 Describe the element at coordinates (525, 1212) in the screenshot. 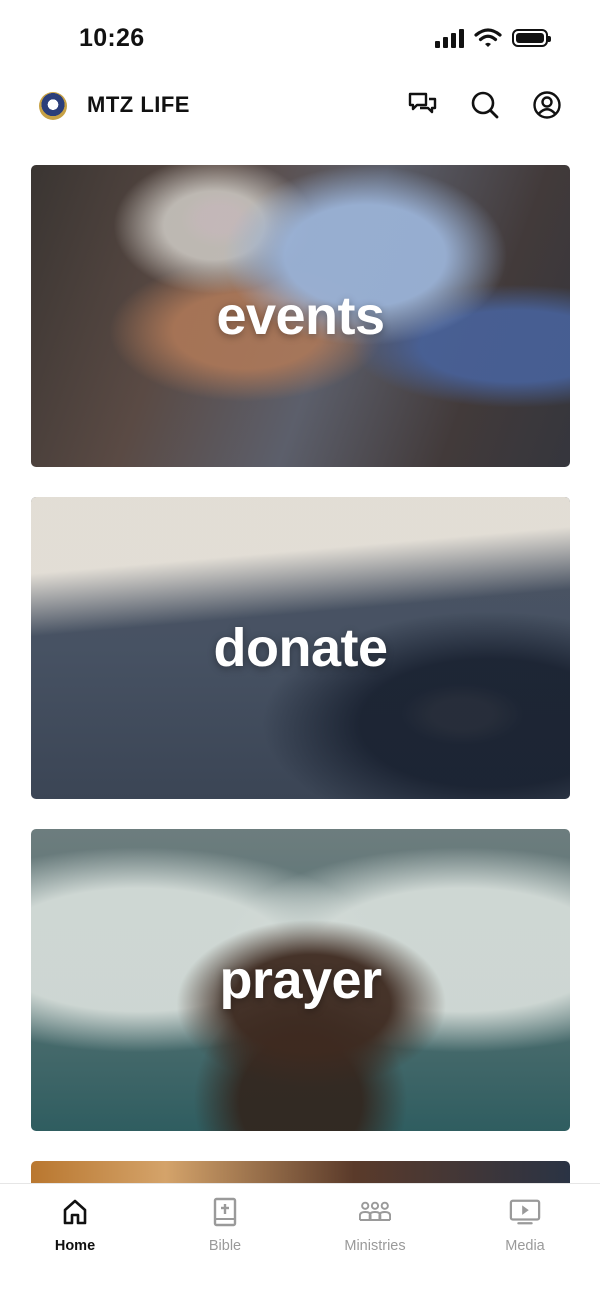

I see `media-icon` at that location.